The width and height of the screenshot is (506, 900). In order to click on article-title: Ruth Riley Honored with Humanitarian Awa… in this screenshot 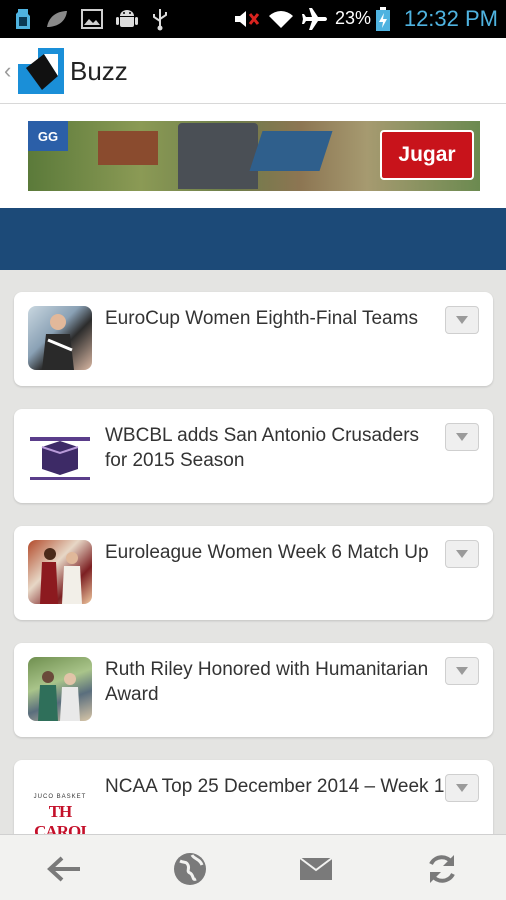, I will do `click(267, 682)`.